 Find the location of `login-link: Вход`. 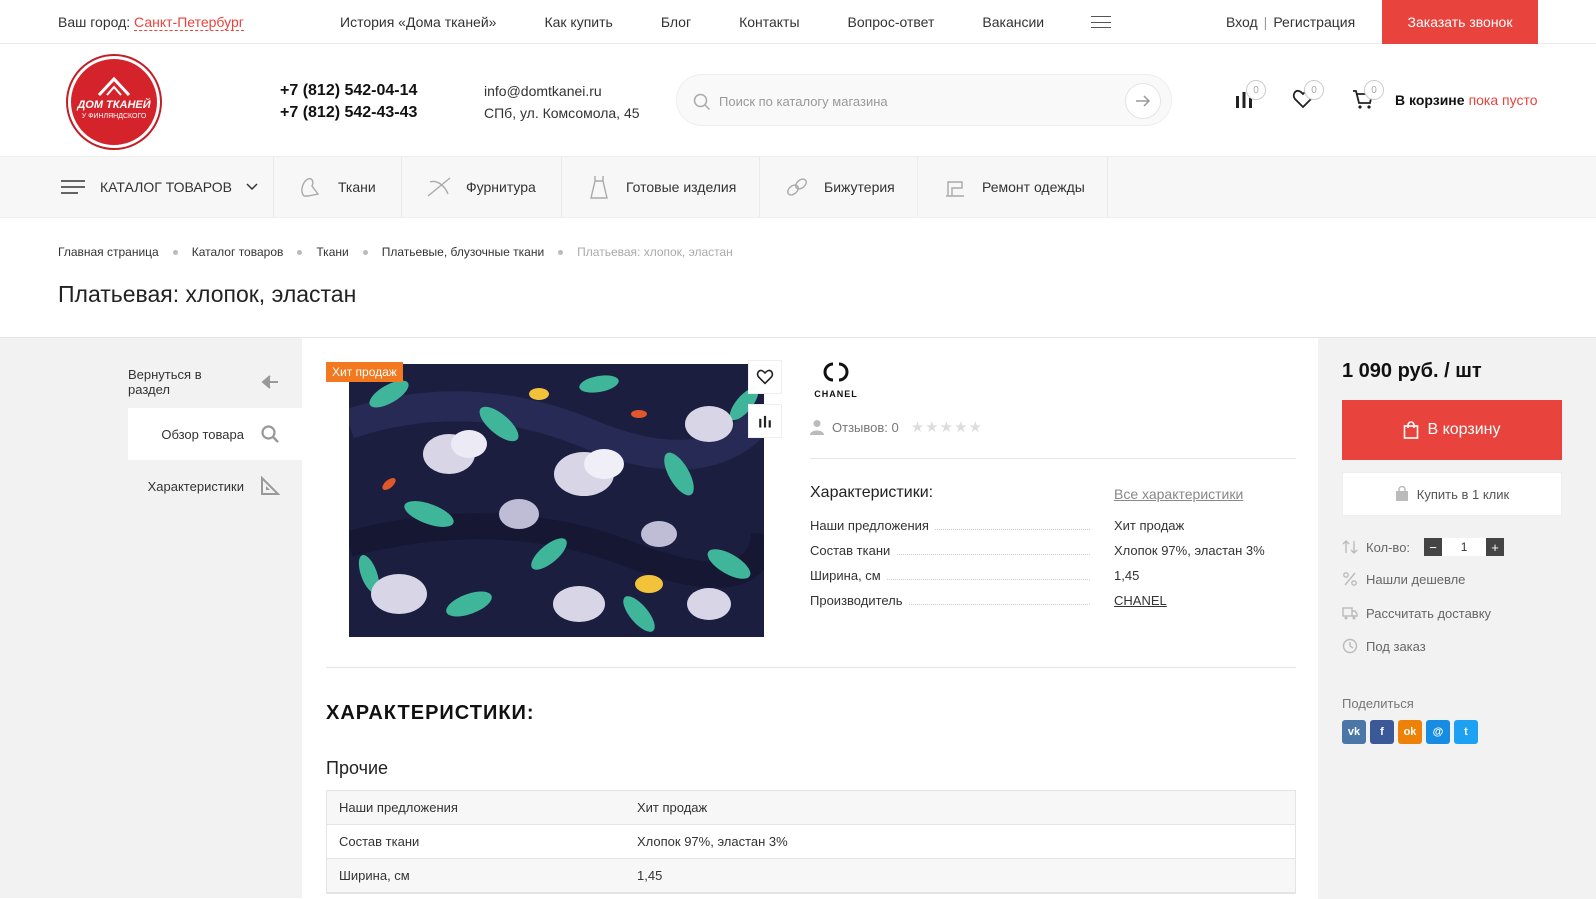

login-link: Вход is located at coordinates (1242, 22).